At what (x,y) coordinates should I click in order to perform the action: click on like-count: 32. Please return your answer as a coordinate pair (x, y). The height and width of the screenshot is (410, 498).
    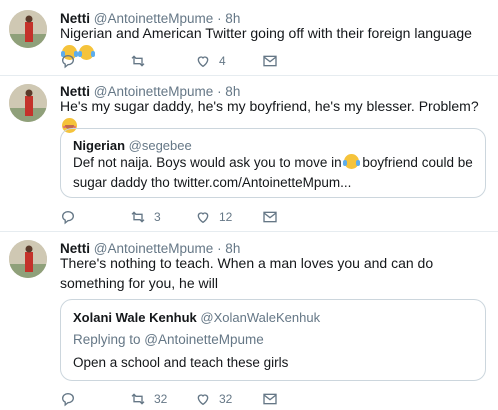
    Looking at the image, I should click on (226, 399).